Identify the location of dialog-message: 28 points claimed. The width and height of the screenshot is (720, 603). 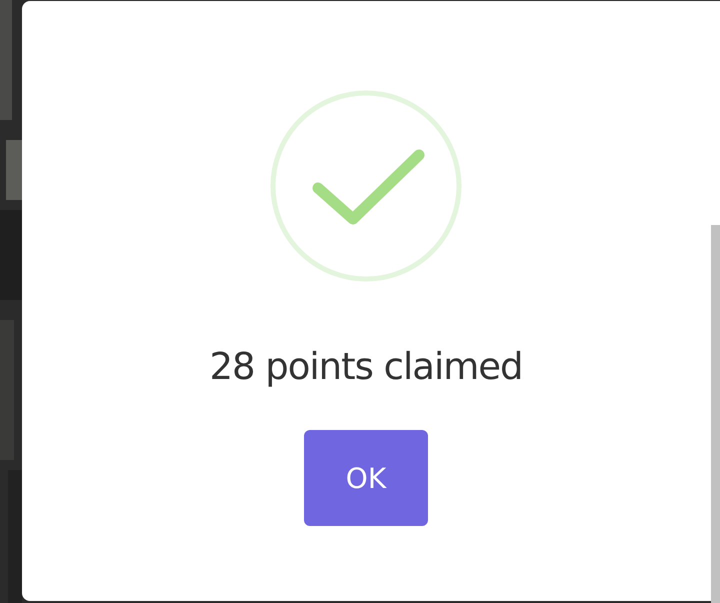
(366, 367).